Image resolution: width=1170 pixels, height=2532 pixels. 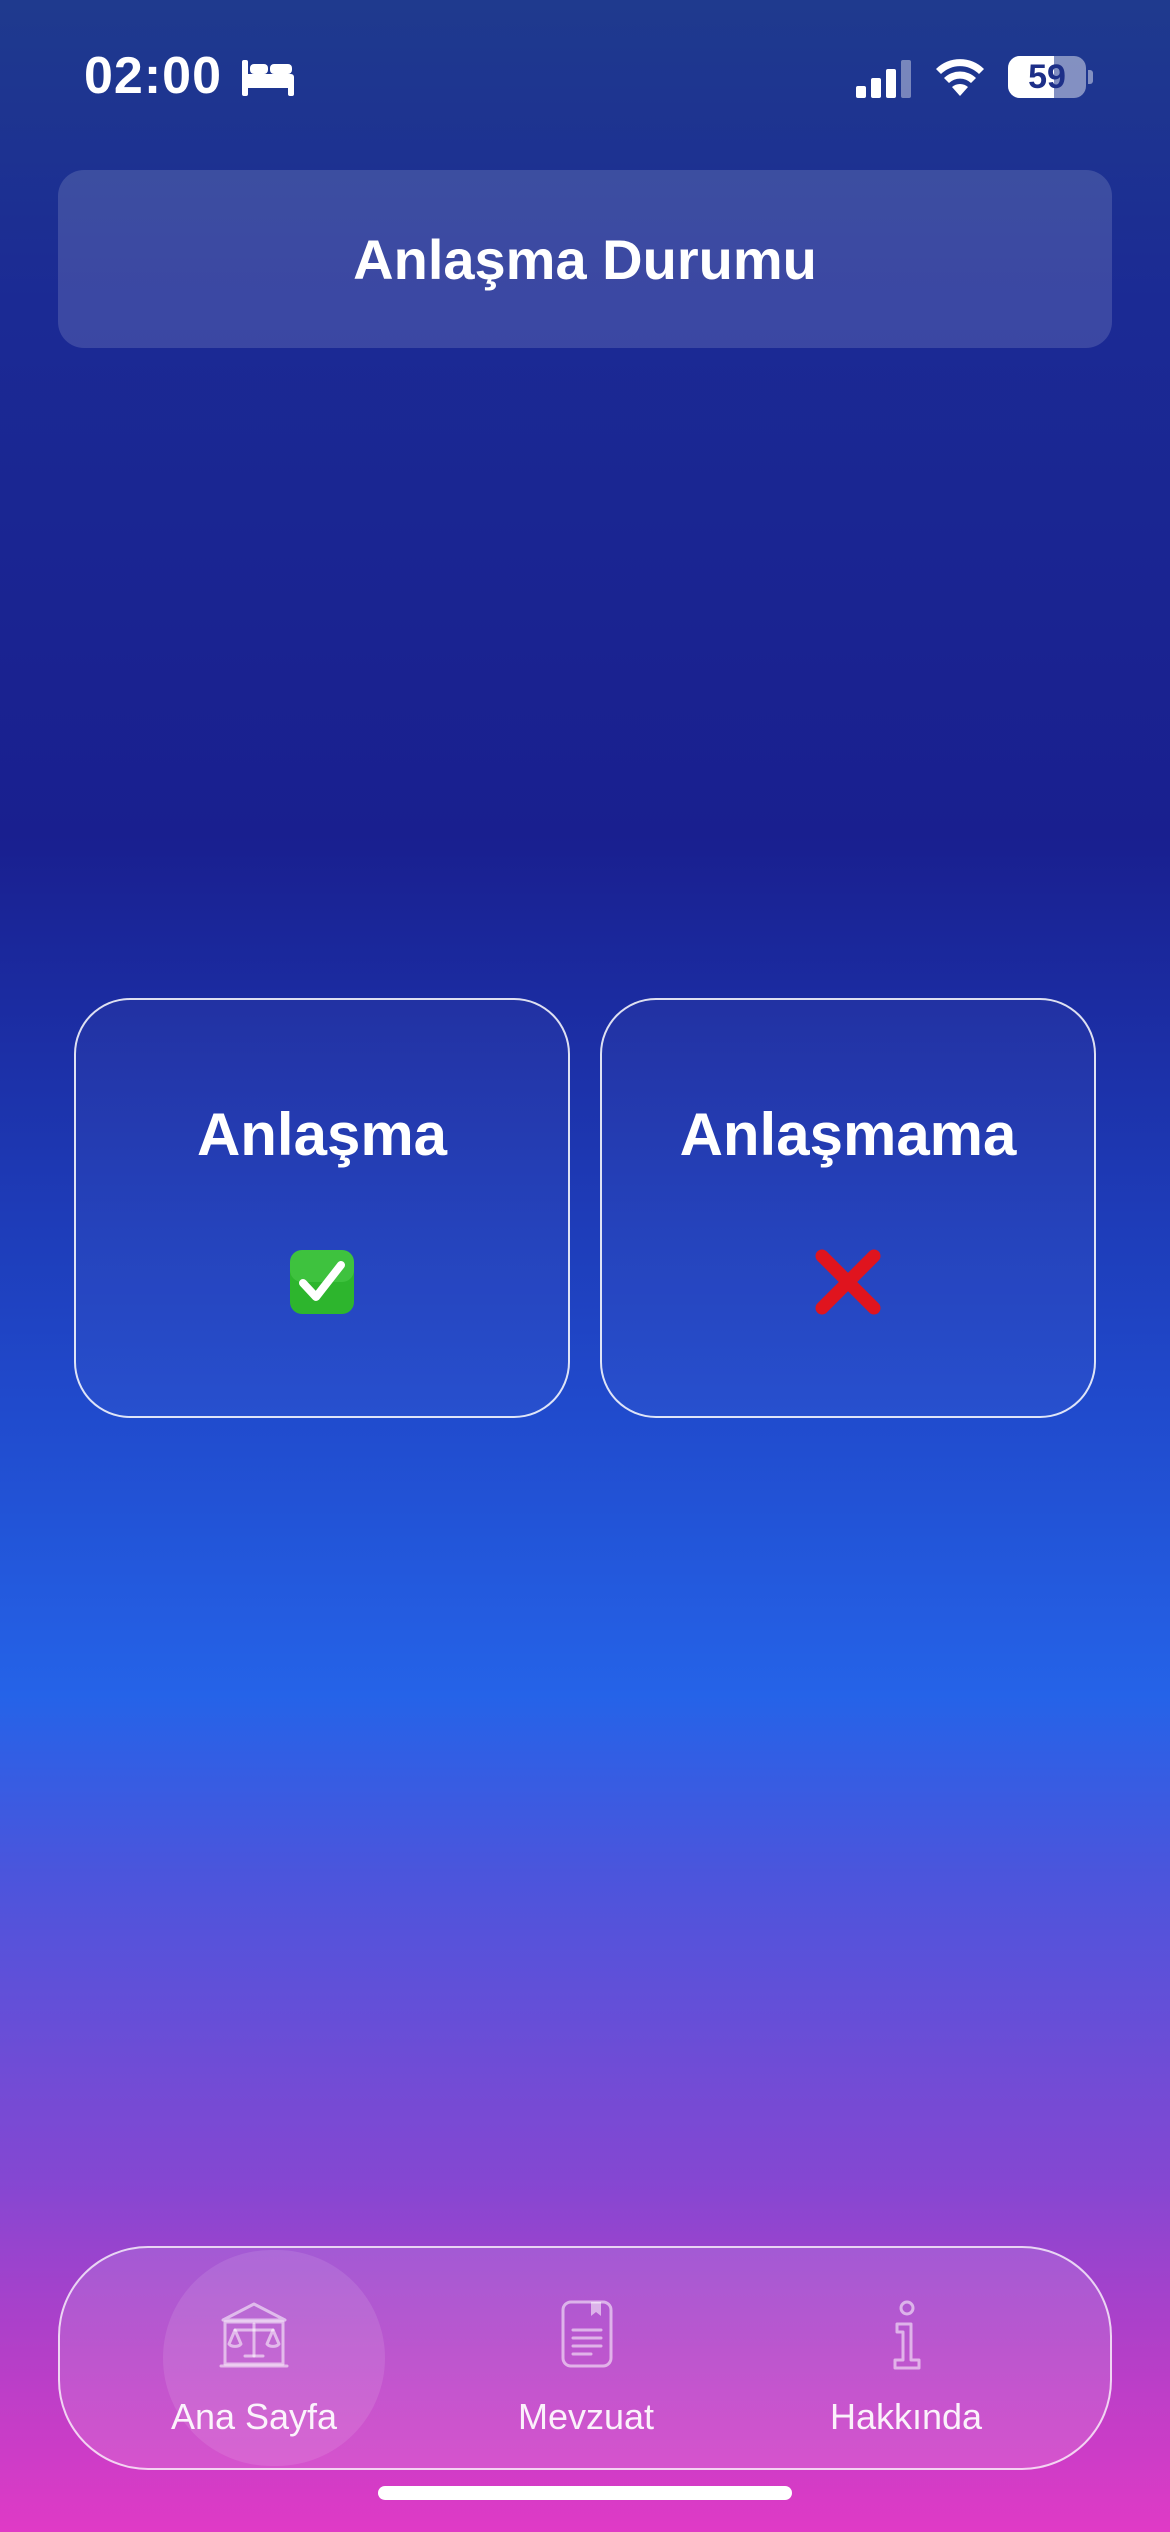 I want to click on agreement-option-label: Anlaşma, so click(x=322, y=1134).